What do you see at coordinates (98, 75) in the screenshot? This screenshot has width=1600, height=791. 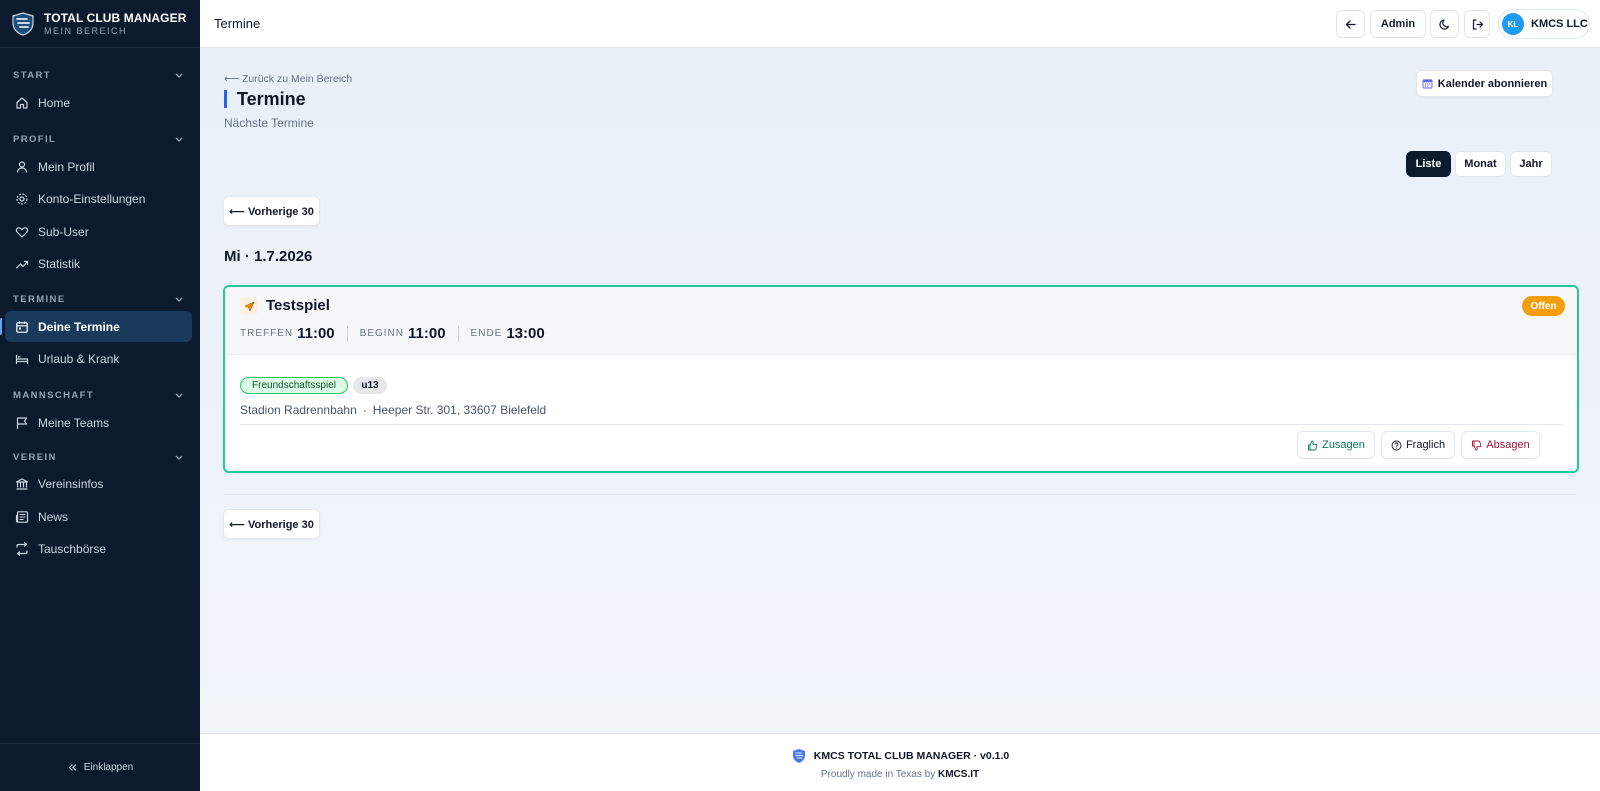 I see `section-start: START` at bounding box center [98, 75].